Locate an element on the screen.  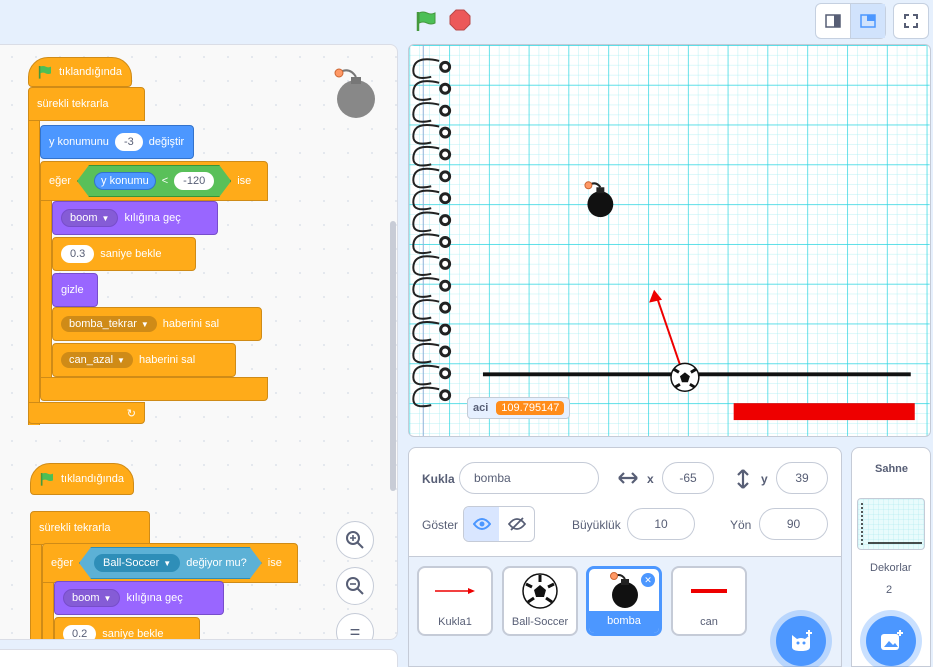
if-suffix-2: ise is located at coordinates (274, 563).